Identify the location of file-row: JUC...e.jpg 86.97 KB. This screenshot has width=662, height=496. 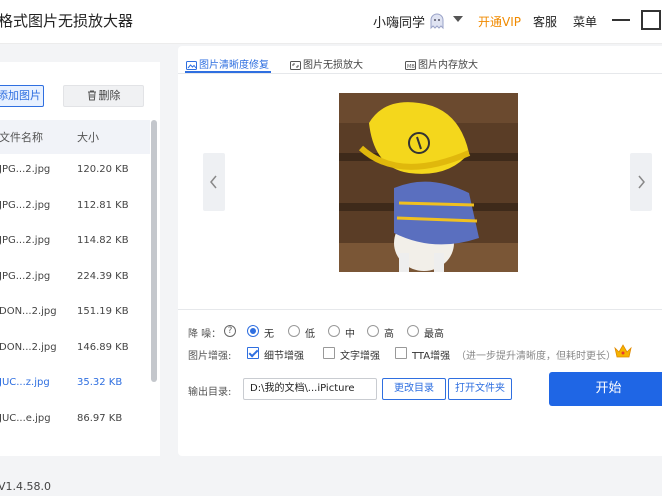
(75, 420).